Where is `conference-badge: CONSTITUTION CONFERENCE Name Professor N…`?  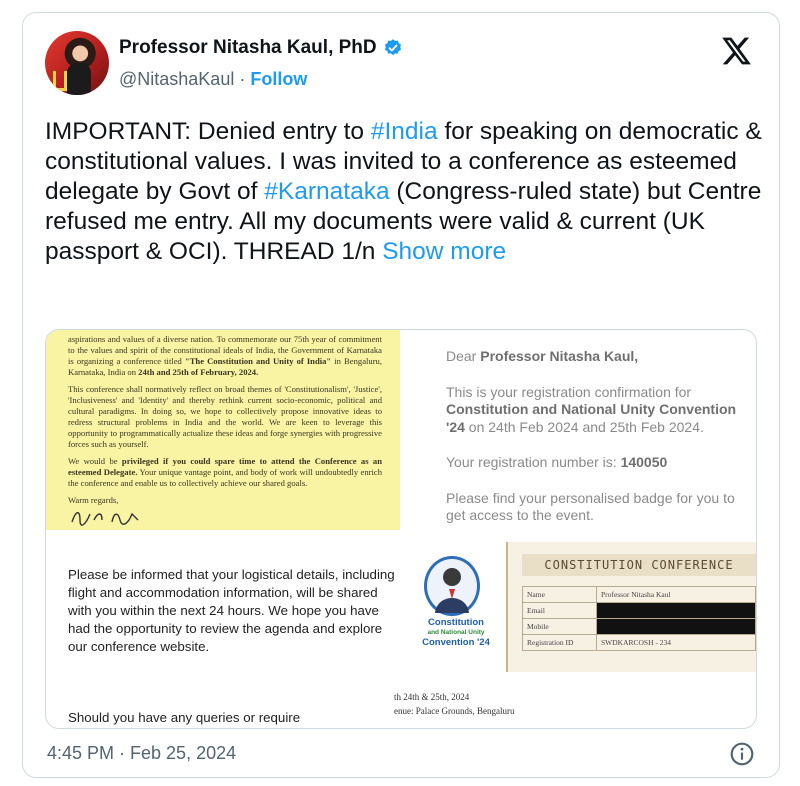 conference-badge: CONSTITUTION CONFERENCE Name Professor N… is located at coordinates (631, 607).